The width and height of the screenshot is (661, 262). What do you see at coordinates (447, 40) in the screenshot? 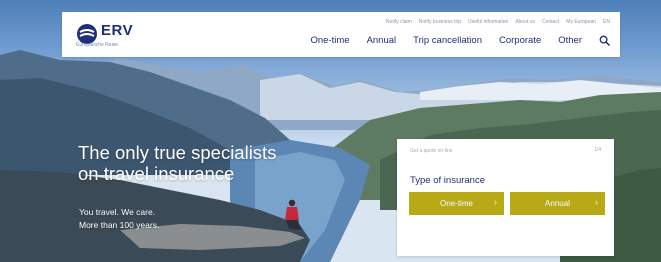
I see `nav-item-trip-cancellation: Trip cancellation` at bounding box center [447, 40].